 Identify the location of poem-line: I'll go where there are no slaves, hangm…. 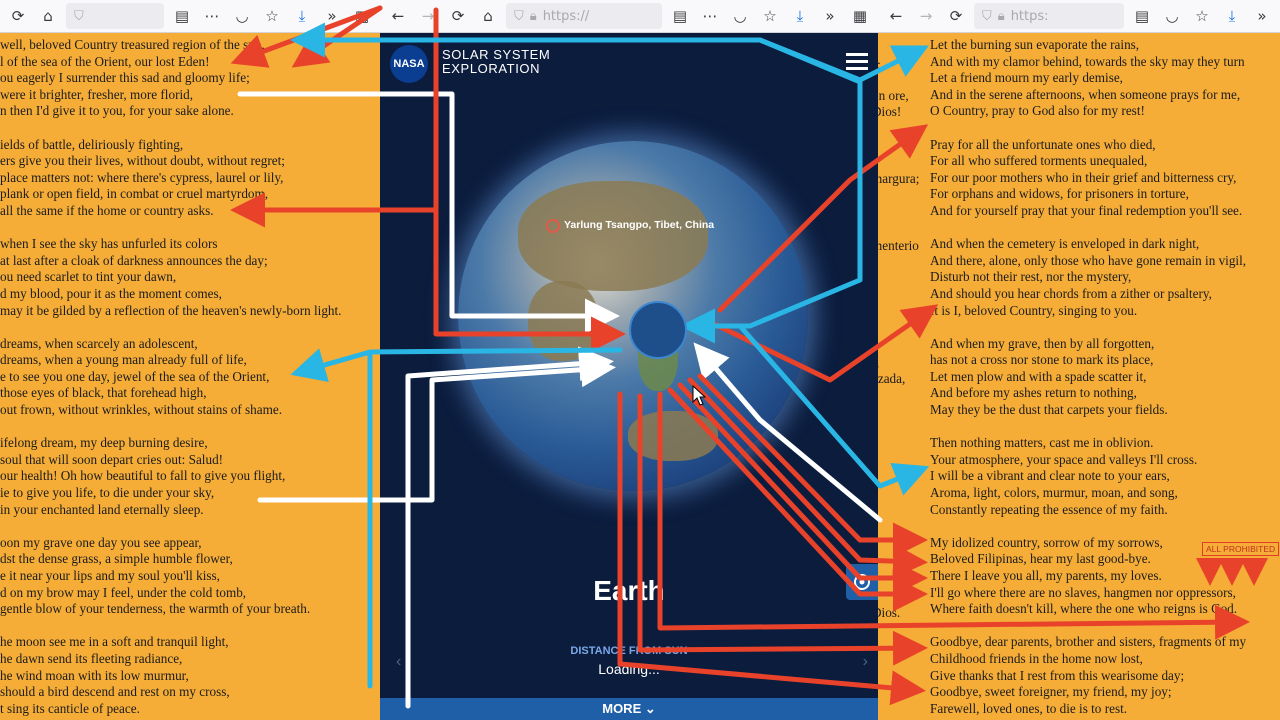
(1083, 592).